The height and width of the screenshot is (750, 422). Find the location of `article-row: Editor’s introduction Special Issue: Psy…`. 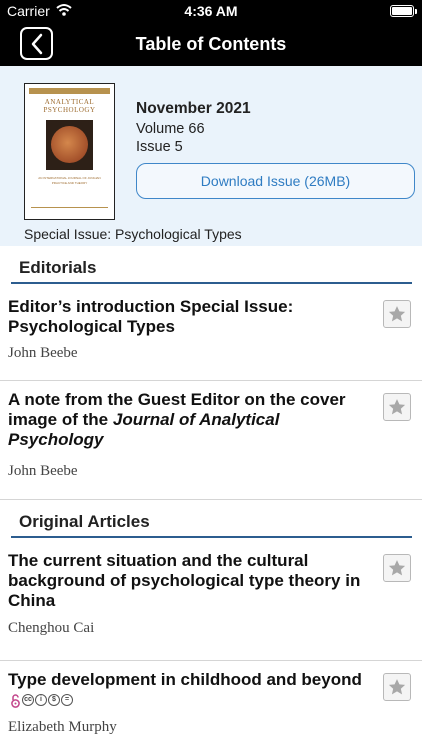

article-row: Editor’s introduction Special Issue: Psy… is located at coordinates (211, 334).